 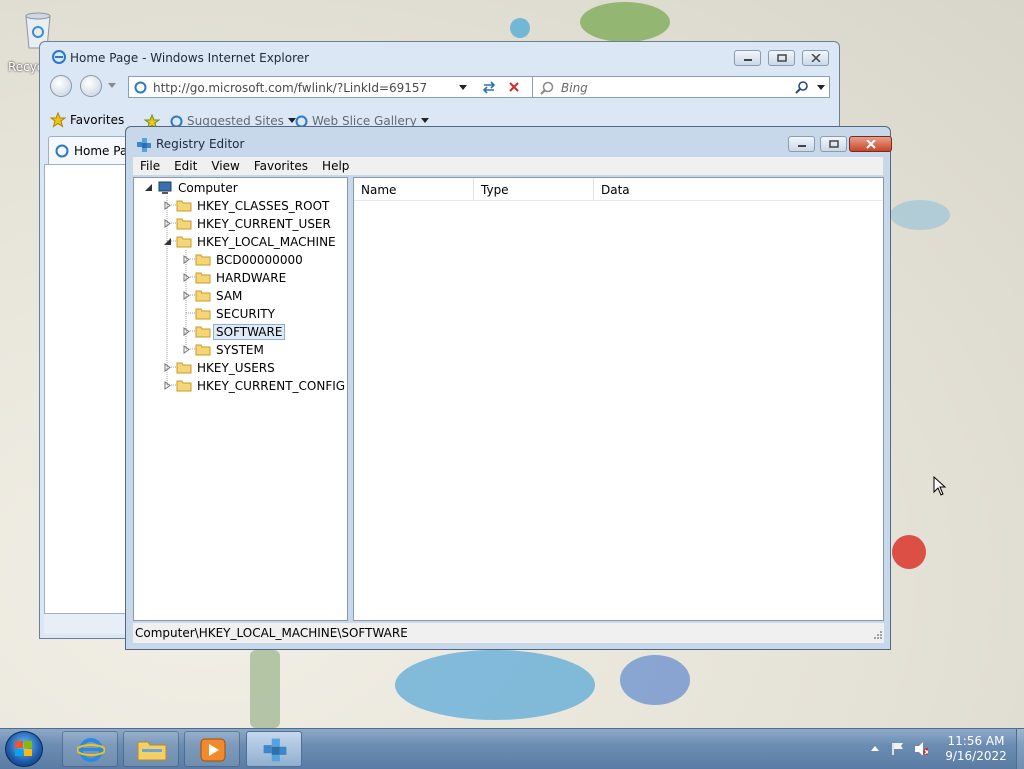 I want to click on menu-view: View, so click(x=225, y=166).